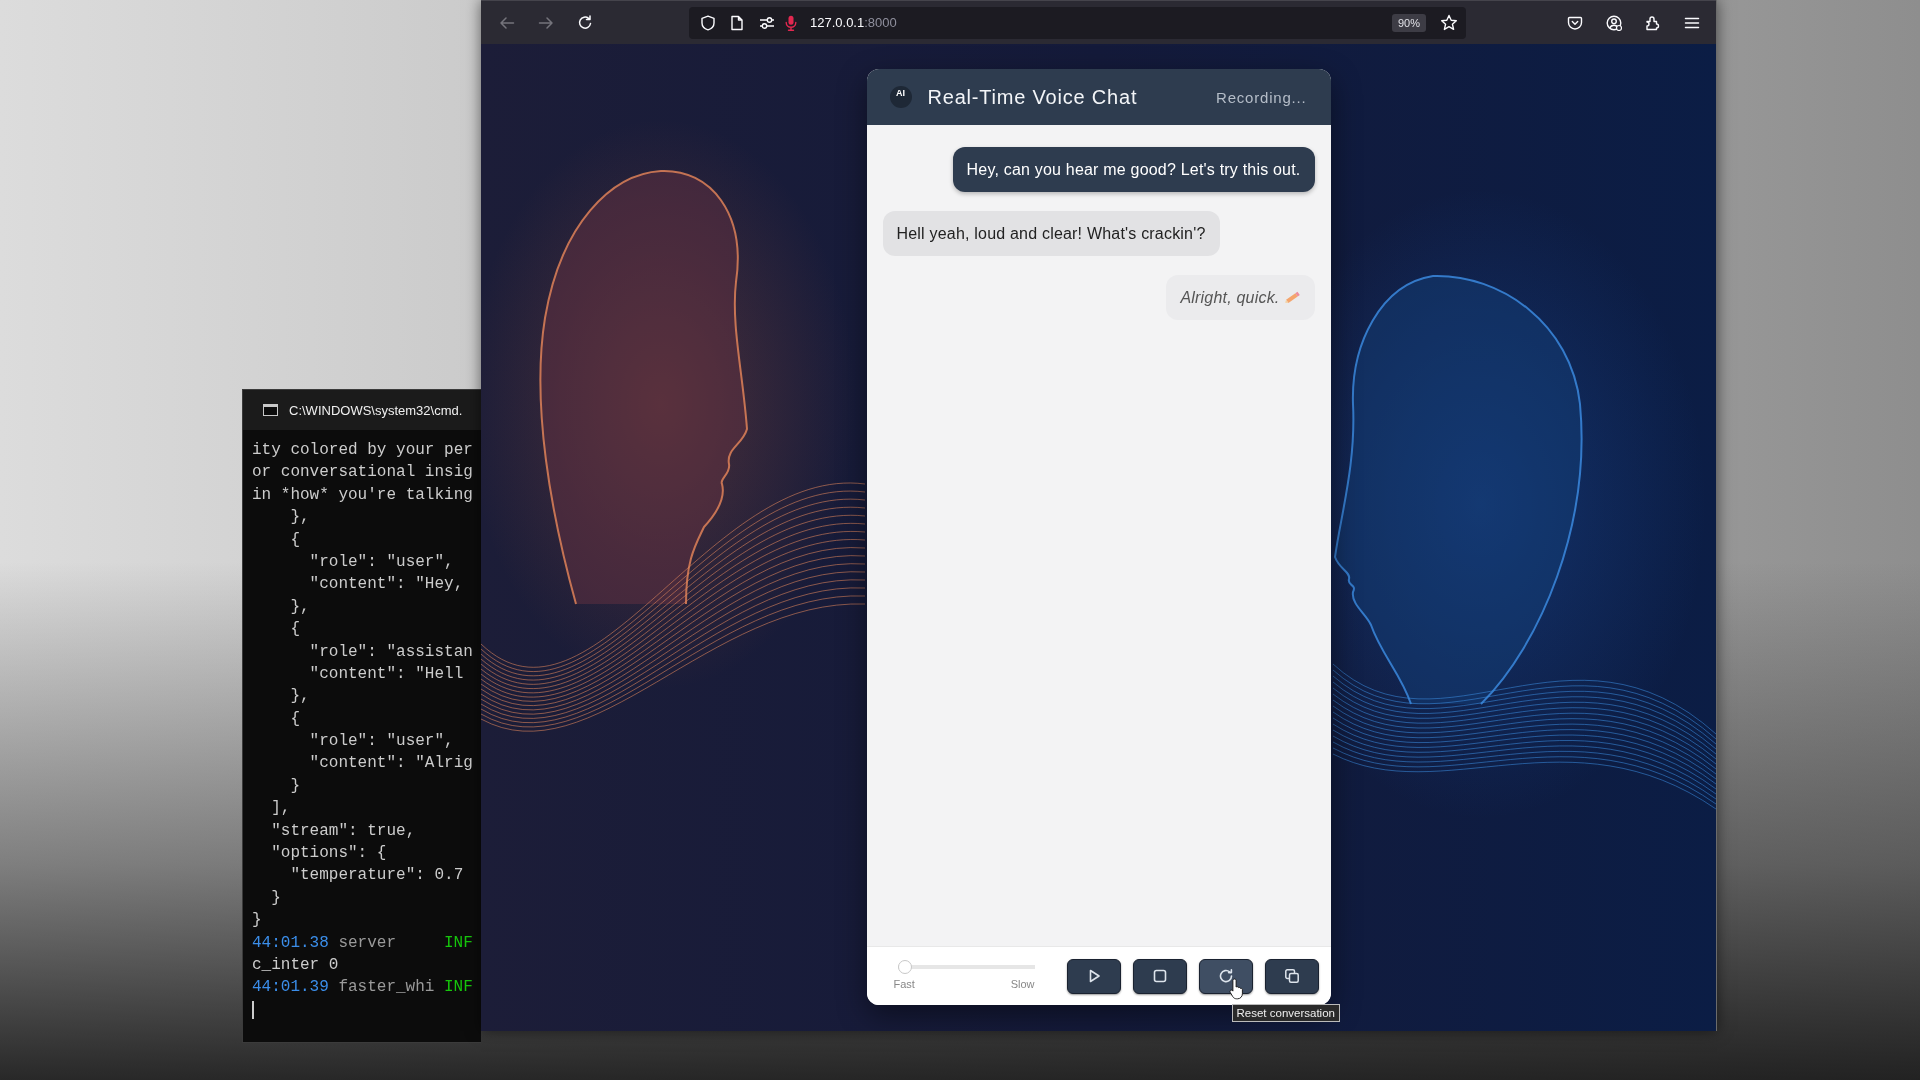 The height and width of the screenshot is (1080, 1920). Describe the element at coordinates (1093, 976) in the screenshot. I see `play-button` at that location.